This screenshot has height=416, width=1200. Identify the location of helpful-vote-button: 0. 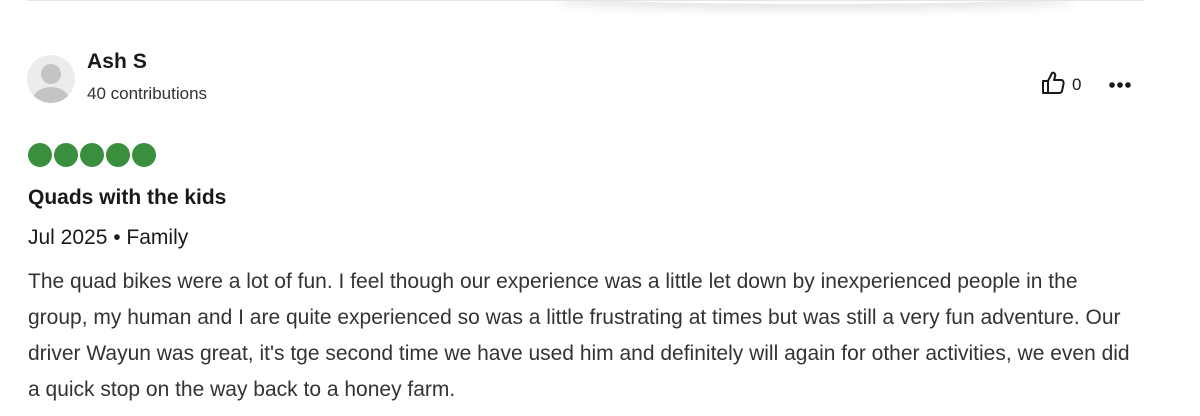
(1061, 85).